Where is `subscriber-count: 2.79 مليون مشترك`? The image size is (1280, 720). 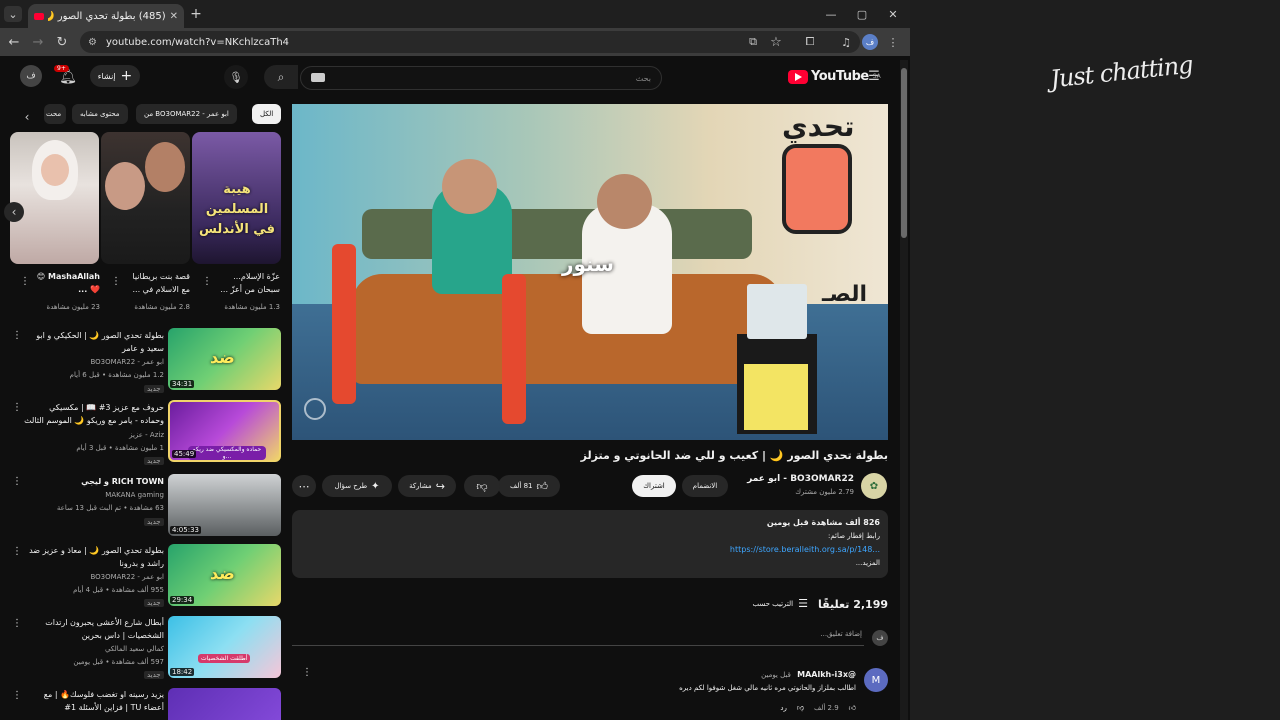
subscriber-count: 2.79 مليون مشترك is located at coordinates (824, 492).